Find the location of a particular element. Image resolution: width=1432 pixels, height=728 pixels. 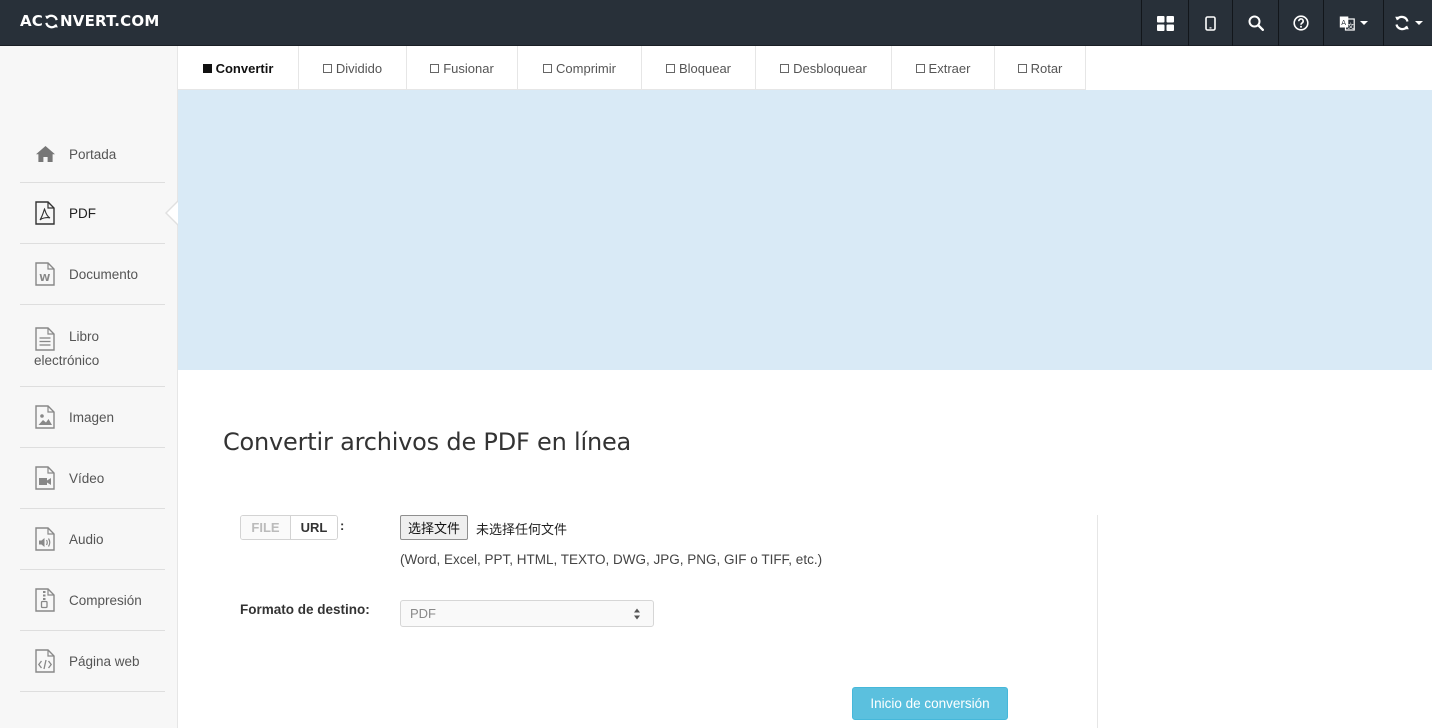

image-file-icon is located at coordinates (45, 417).